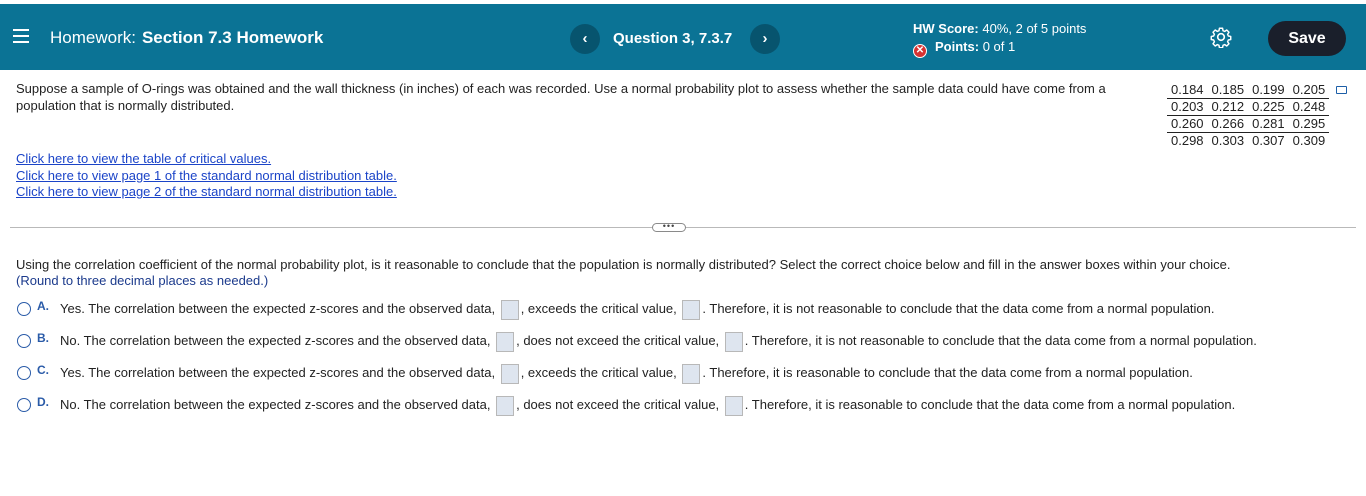  What do you see at coordinates (1309, 124) in the screenshot?
I see `data-cell: 0.295` at bounding box center [1309, 124].